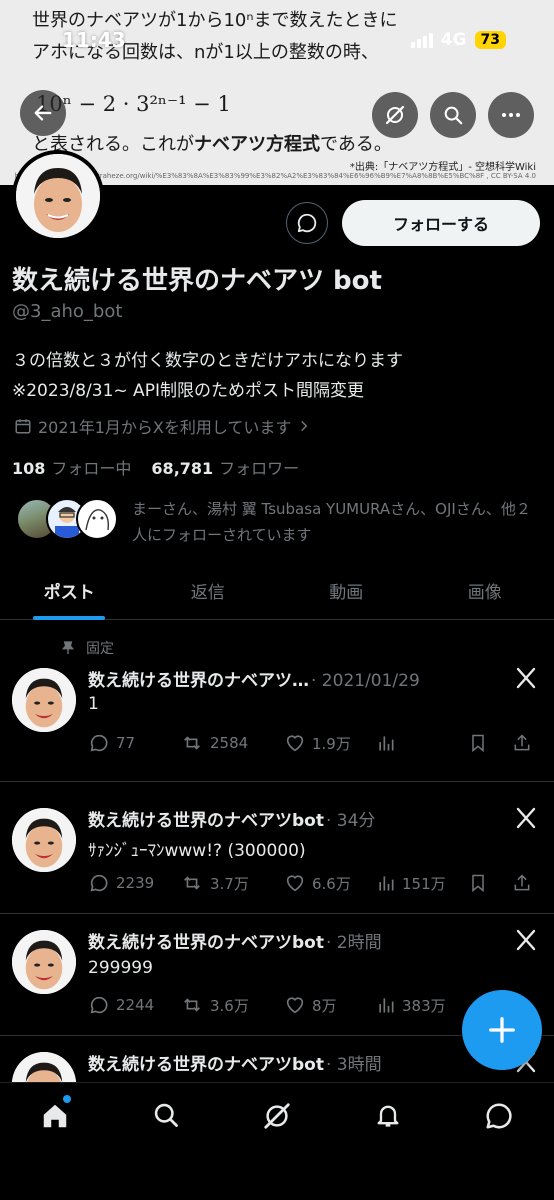  I want to click on repost-button: 3.6万, so click(232, 1005).